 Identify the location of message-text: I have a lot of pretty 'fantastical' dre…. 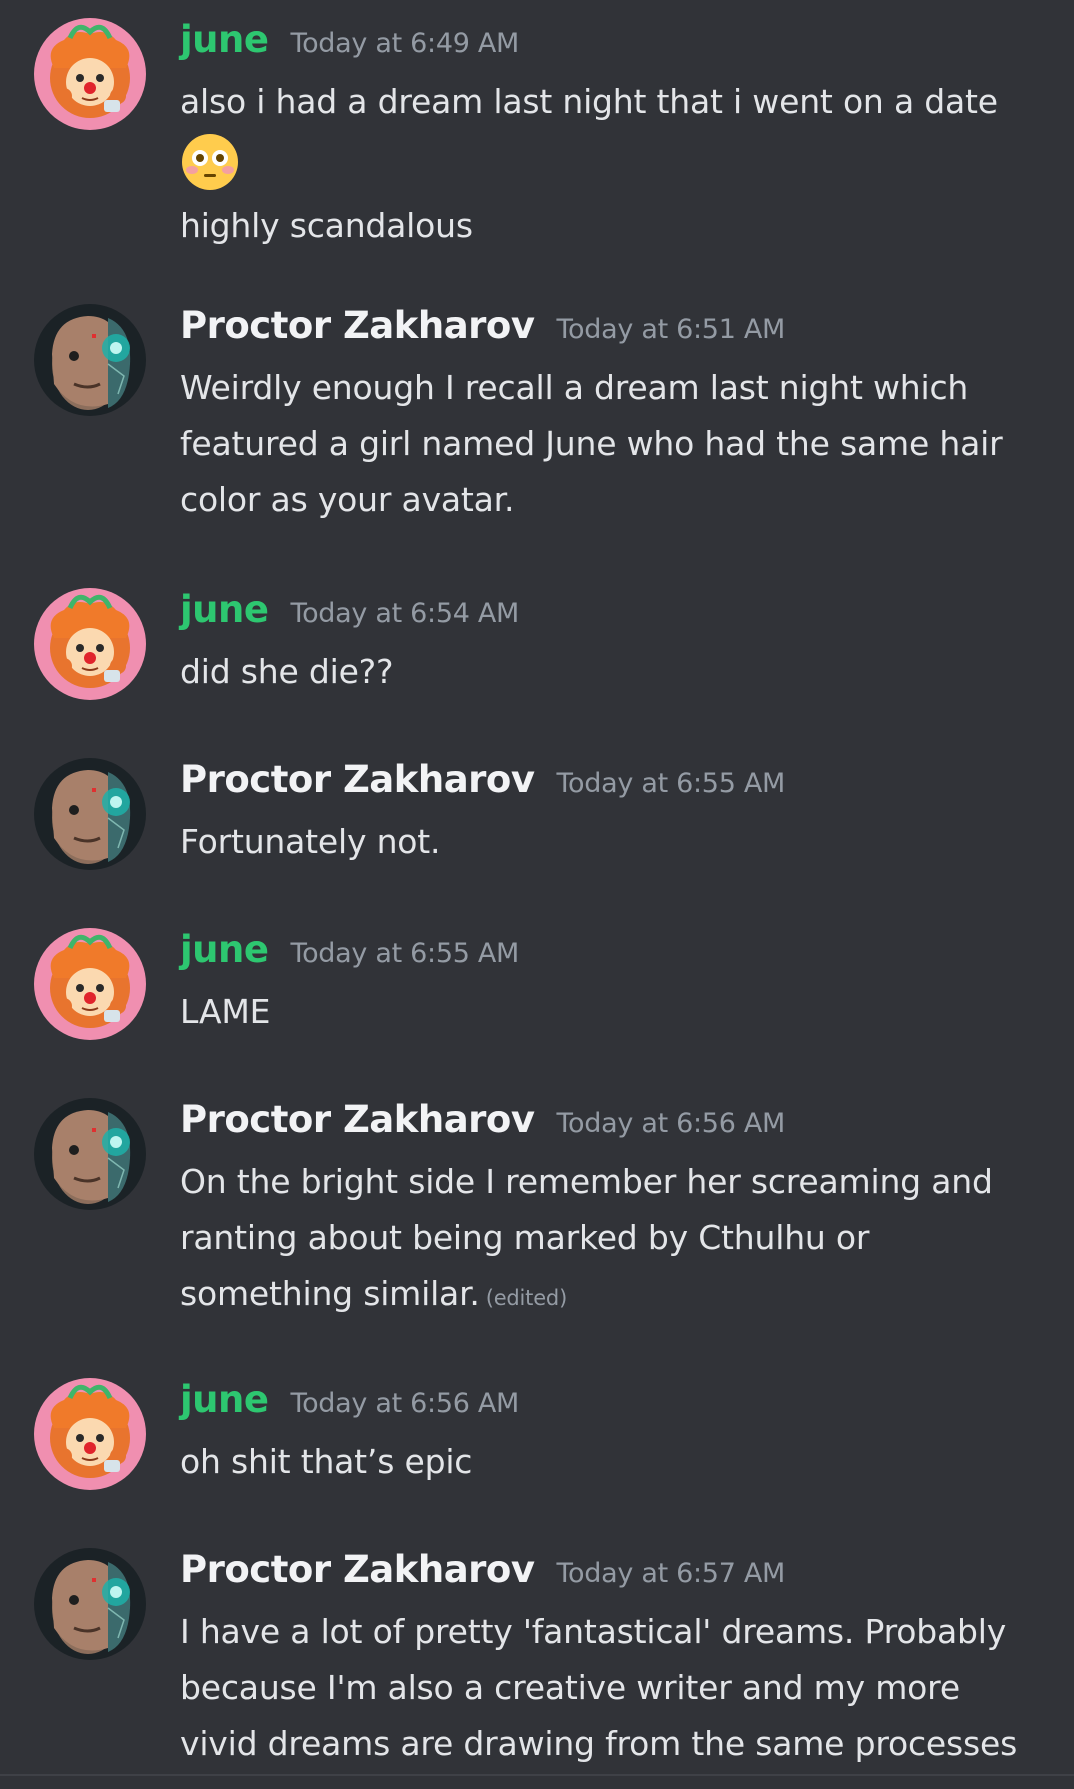
(610, 1688).